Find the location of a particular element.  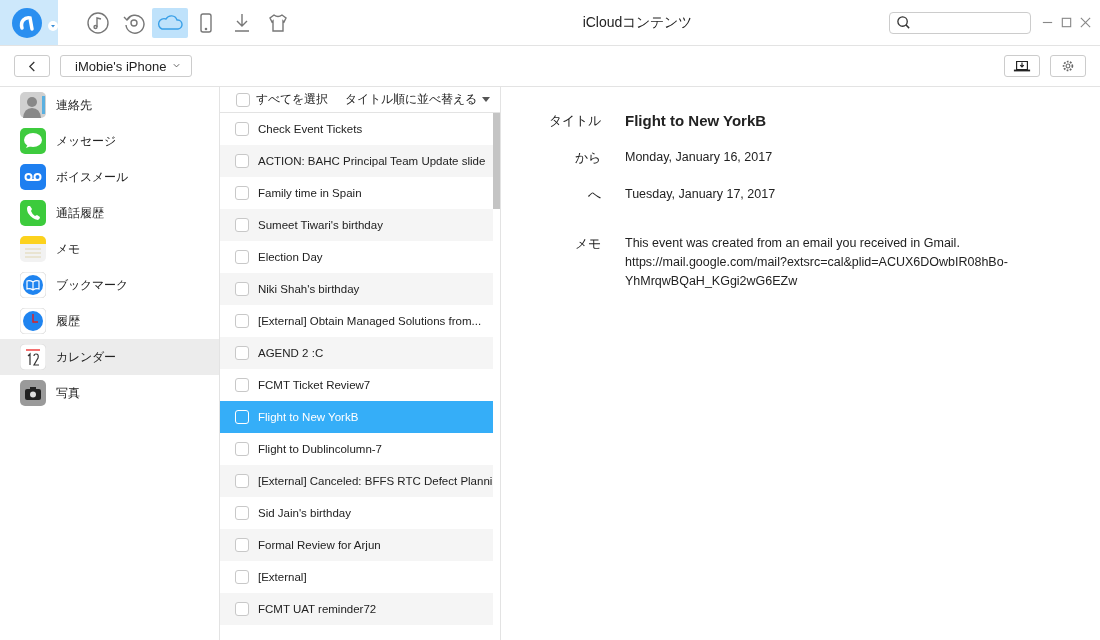

sidebar-label: メッセージ is located at coordinates (86, 141).